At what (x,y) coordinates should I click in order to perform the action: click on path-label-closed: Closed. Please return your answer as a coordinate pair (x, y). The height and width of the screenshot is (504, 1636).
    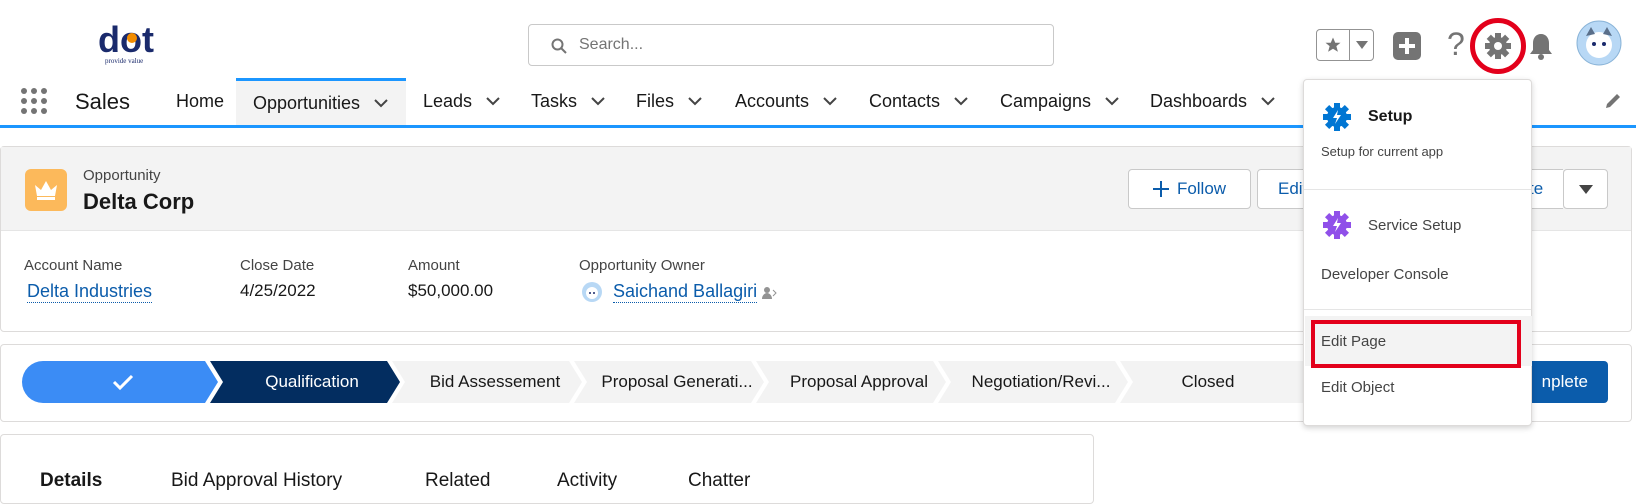
    Looking at the image, I should click on (1208, 381).